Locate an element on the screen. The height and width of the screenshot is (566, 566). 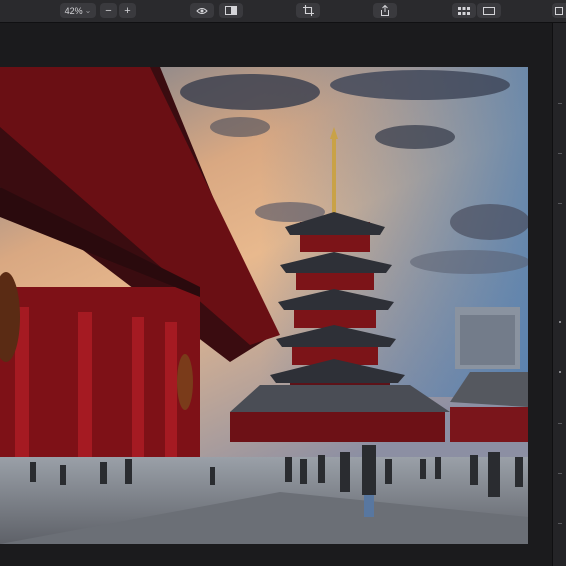
eye-icon is located at coordinates (202, 10).